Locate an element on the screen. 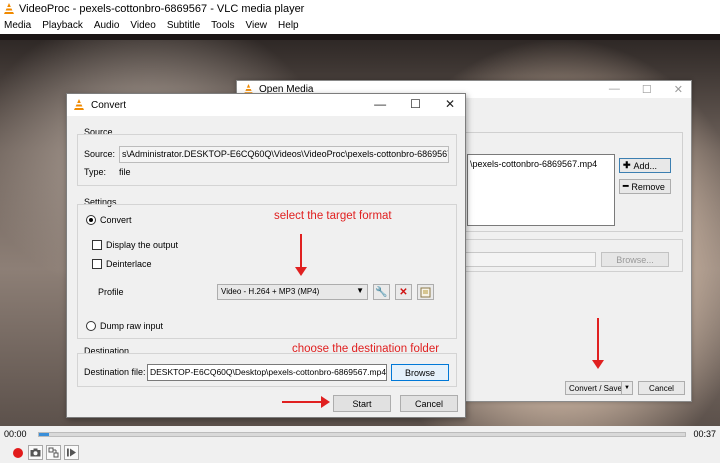 Image resolution: width=720 pixels, height=463 pixels. type-value: file is located at coordinates (125, 172).